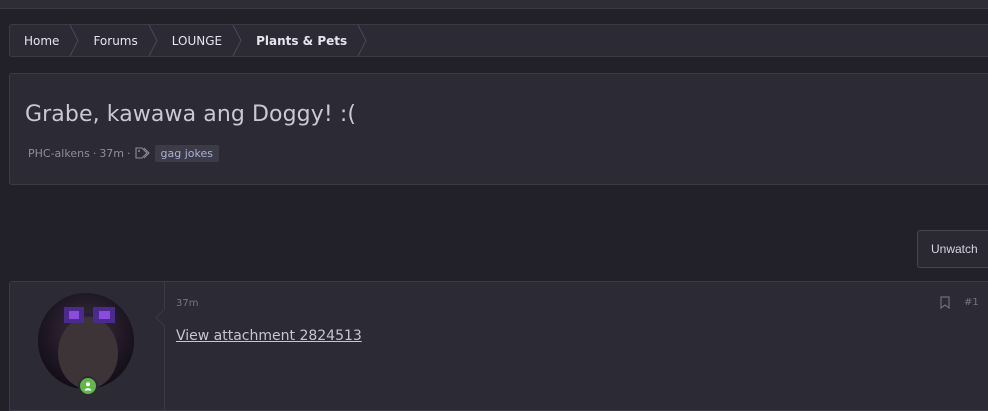 Image resolution: width=988 pixels, height=411 pixels. Describe the element at coordinates (494, 4) in the screenshot. I see `top-navigation-strip` at that location.